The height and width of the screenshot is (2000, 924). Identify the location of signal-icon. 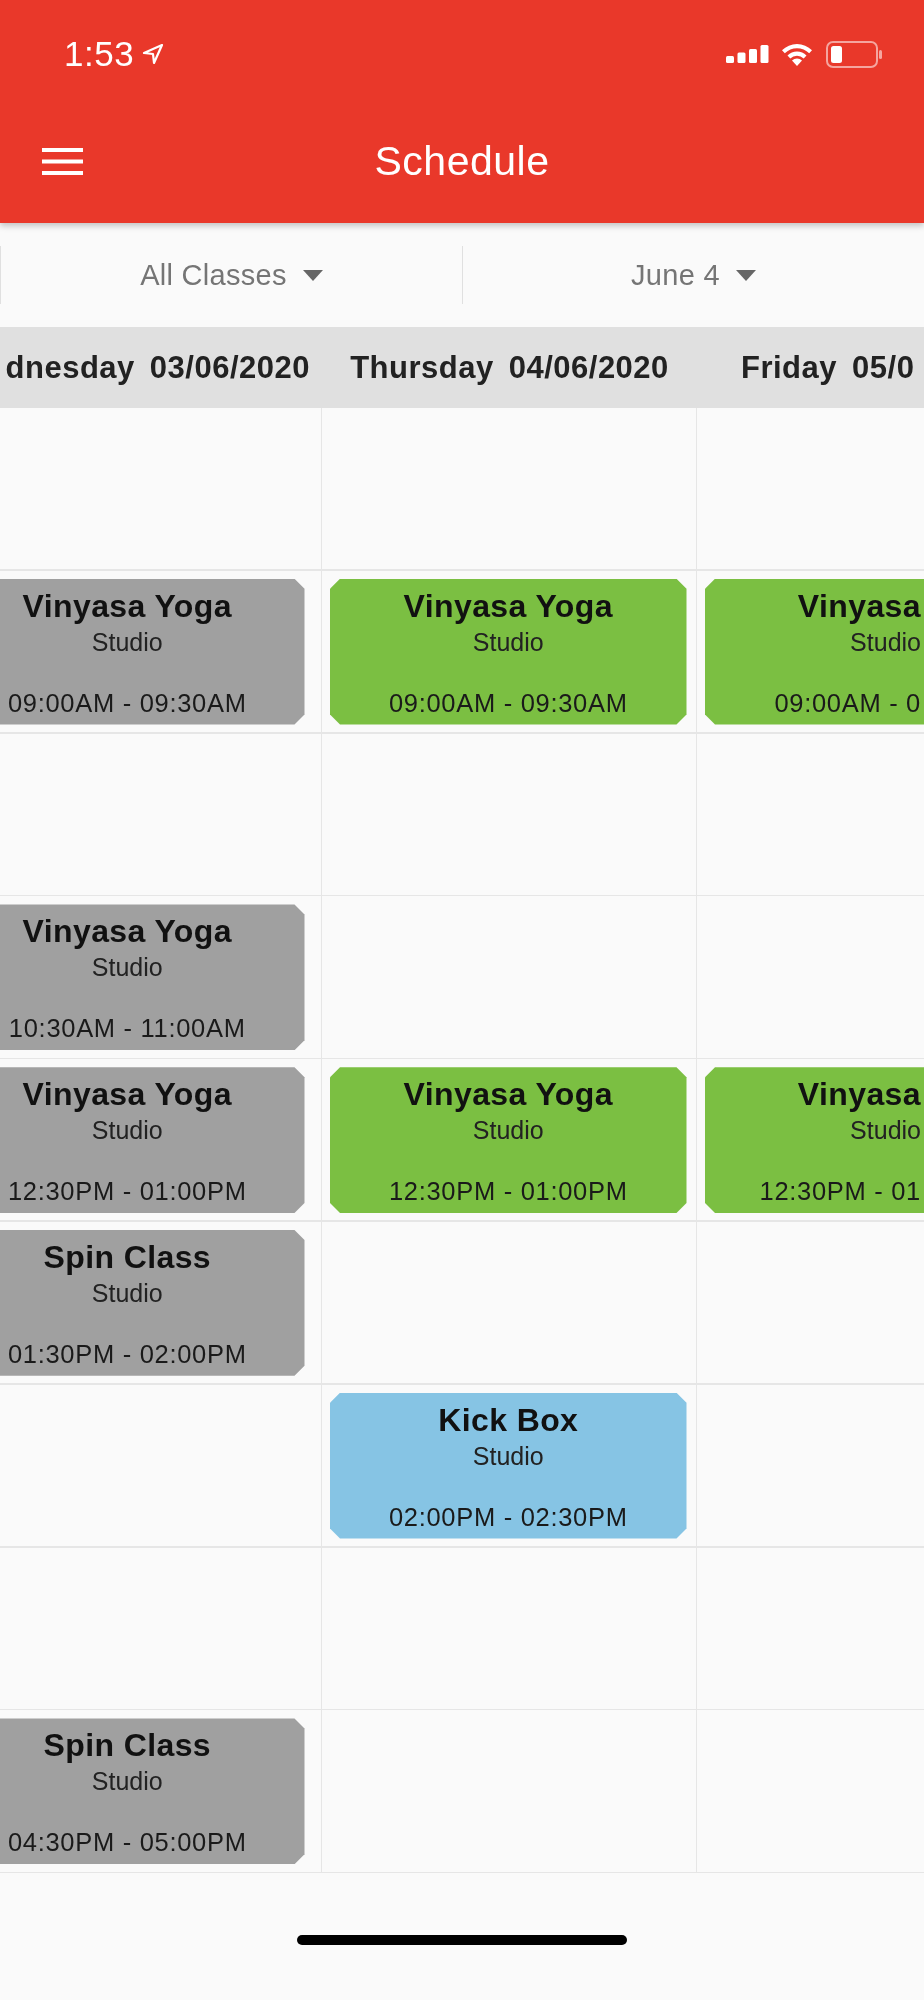
(747, 54).